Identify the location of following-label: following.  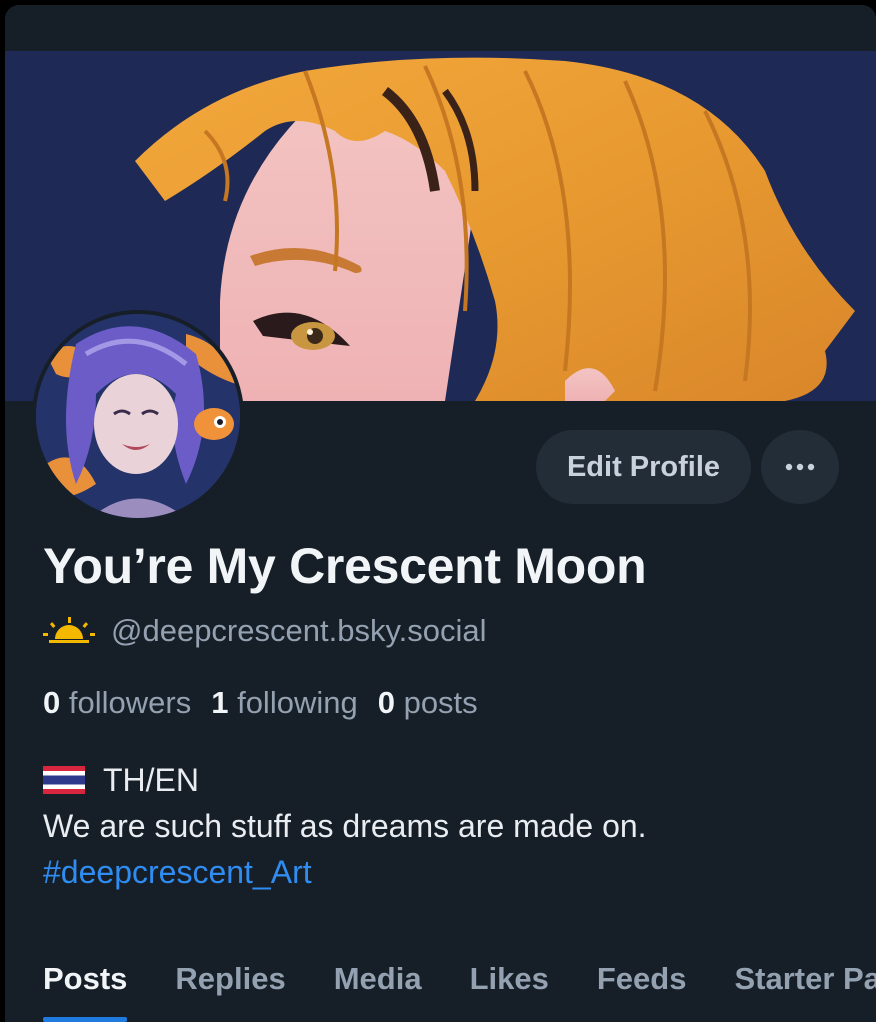
(297, 702).